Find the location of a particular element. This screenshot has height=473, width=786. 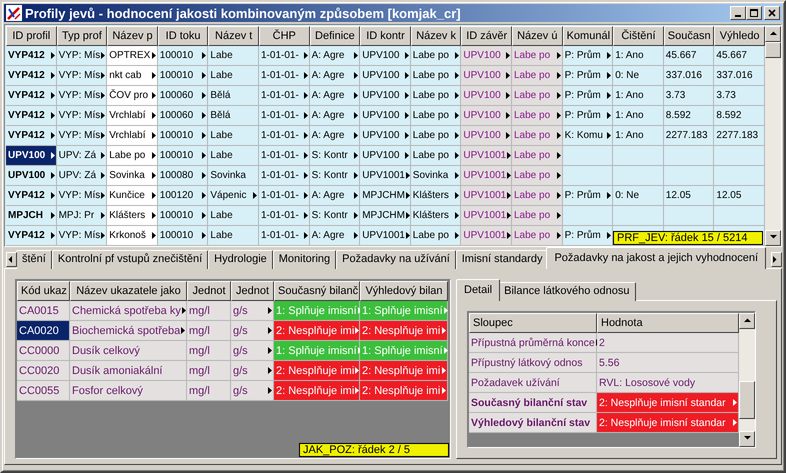

column-header: Definice is located at coordinates (335, 36).